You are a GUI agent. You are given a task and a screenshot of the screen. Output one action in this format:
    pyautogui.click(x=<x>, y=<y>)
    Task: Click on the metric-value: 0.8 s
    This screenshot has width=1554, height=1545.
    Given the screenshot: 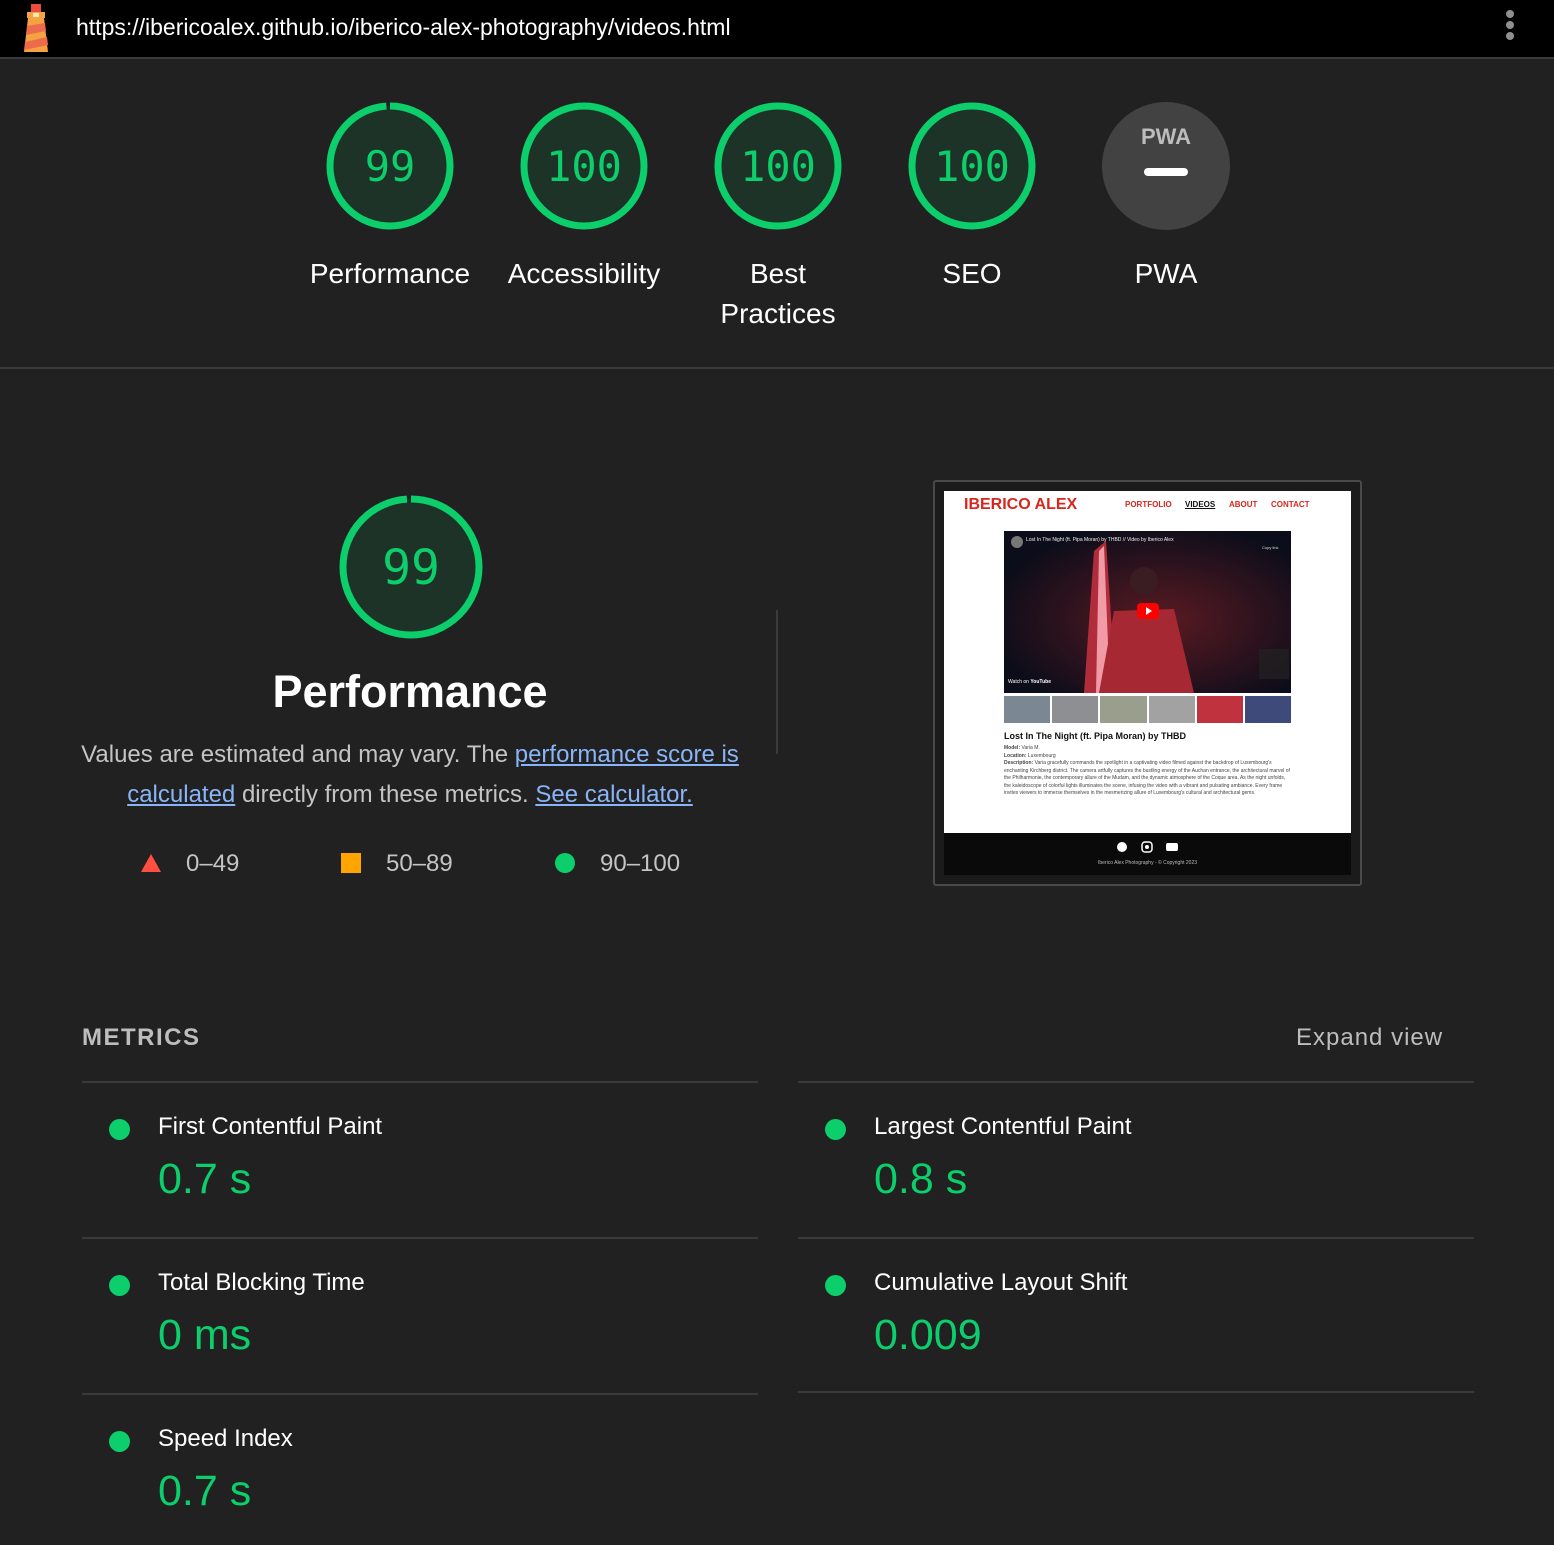 What is the action you would take?
    pyautogui.click(x=921, y=1179)
    